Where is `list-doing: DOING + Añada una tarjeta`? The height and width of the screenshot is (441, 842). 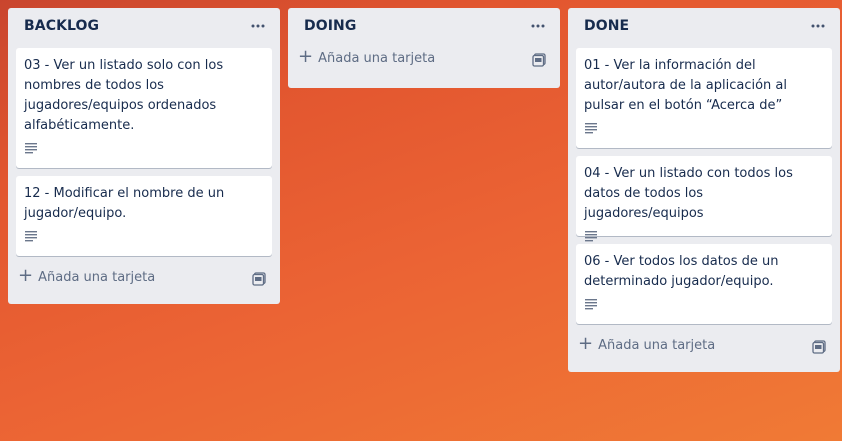 list-doing: DOING + Añada una tarjeta is located at coordinates (424, 48).